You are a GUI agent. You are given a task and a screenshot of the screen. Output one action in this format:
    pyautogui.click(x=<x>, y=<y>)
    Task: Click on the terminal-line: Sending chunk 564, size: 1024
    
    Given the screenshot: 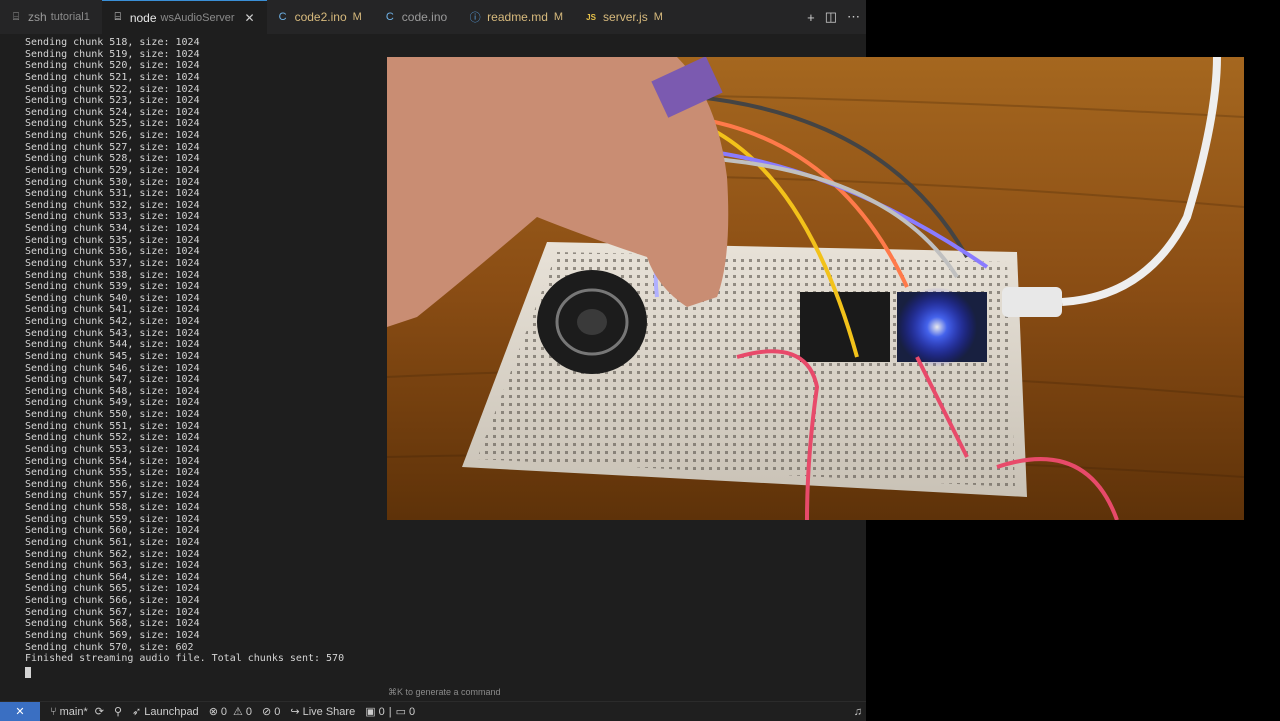 What is the action you would take?
    pyautogui.click(x=112, y=577)
    